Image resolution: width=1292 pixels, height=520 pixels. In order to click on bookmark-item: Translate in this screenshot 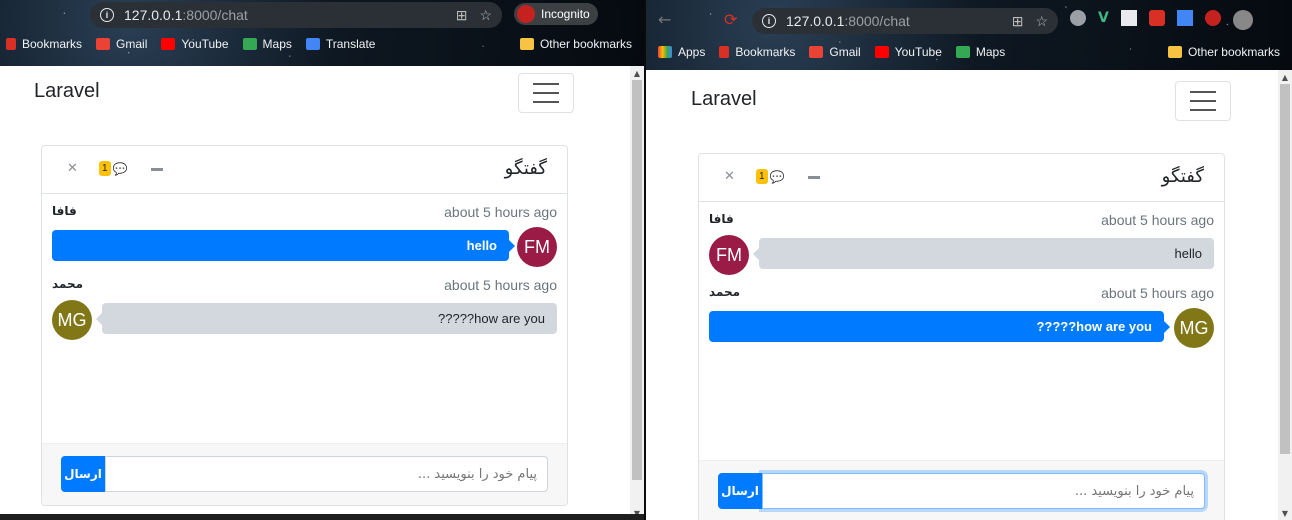, I will do `click(340, 44)`.